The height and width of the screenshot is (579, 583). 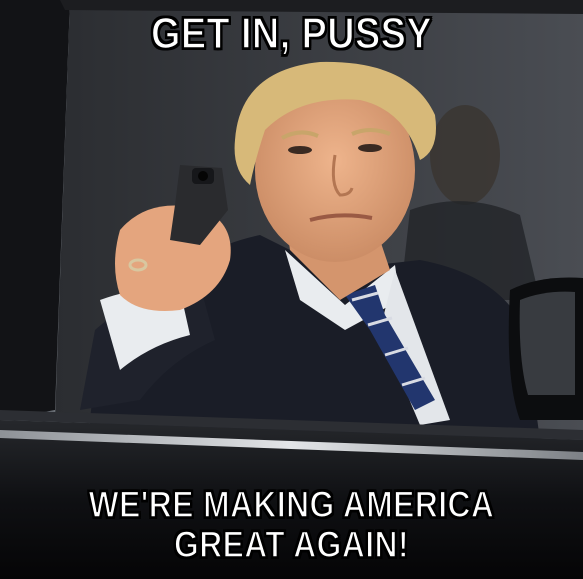 I want to click on top-caption: GET IN, PUSSY, so click(x=291, y=33).